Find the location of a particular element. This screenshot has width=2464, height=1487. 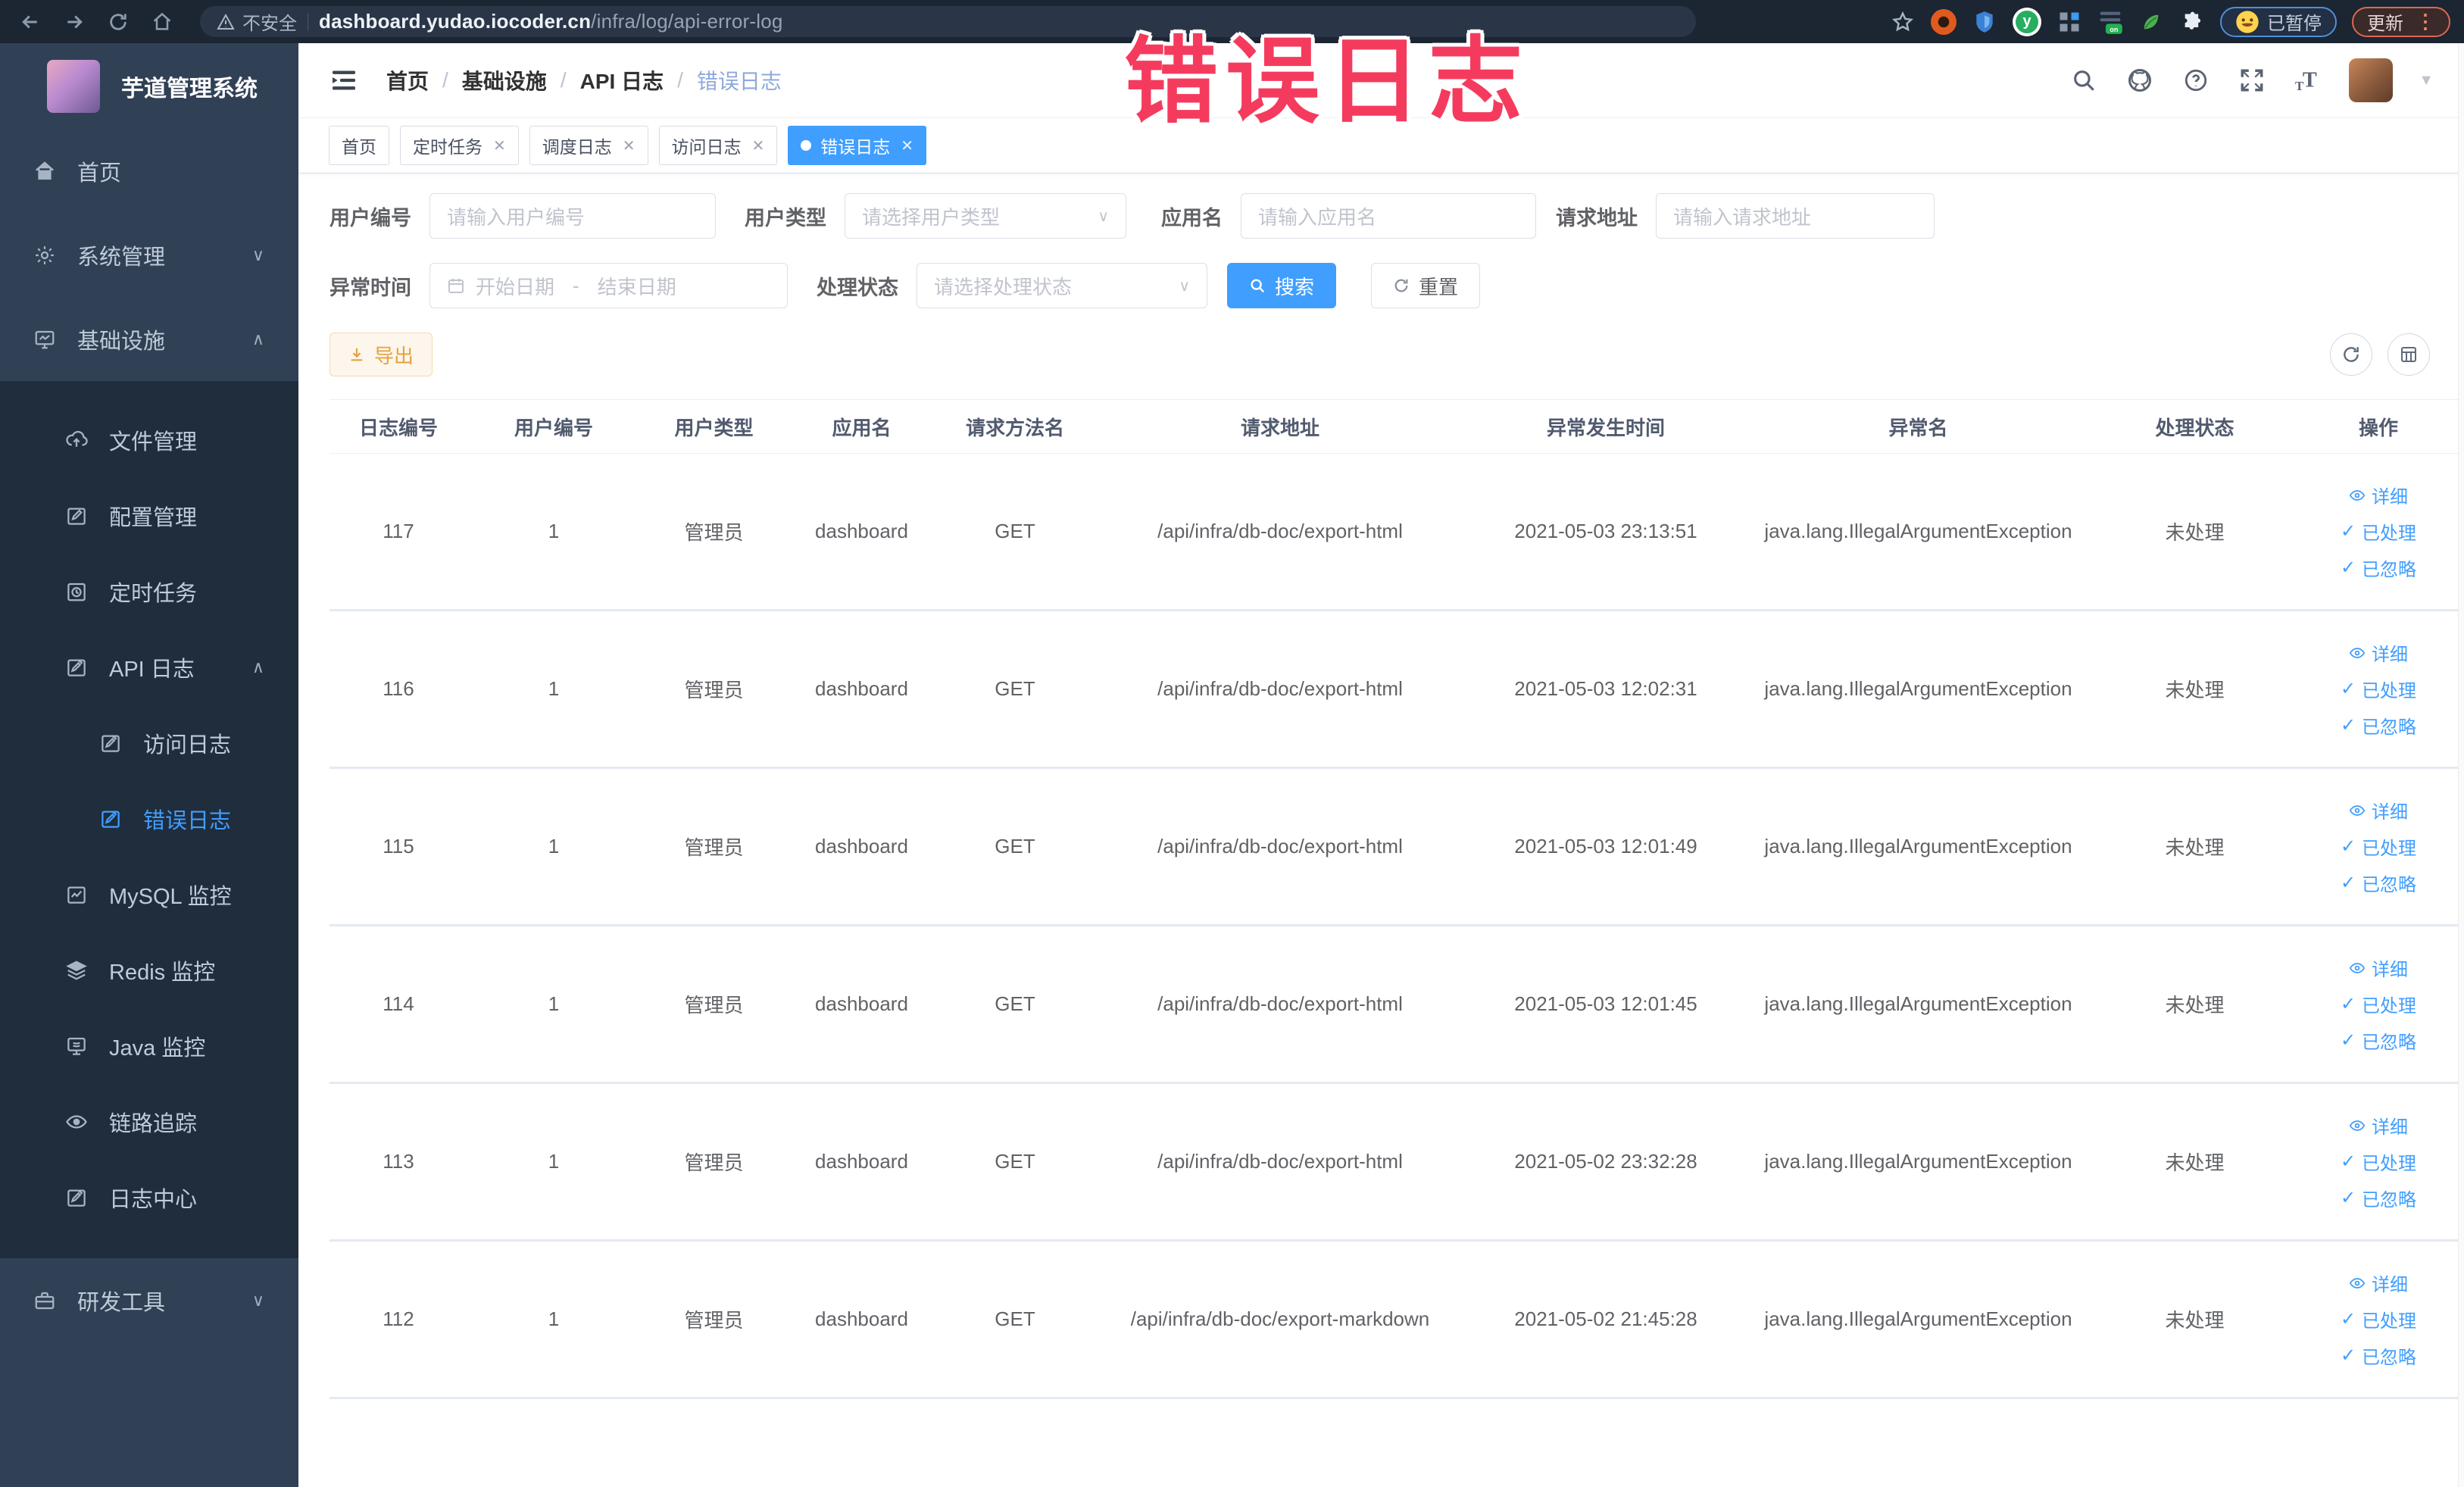

sidebar-item-定时任务: 定时任务 is located at coordinates (149, 591).